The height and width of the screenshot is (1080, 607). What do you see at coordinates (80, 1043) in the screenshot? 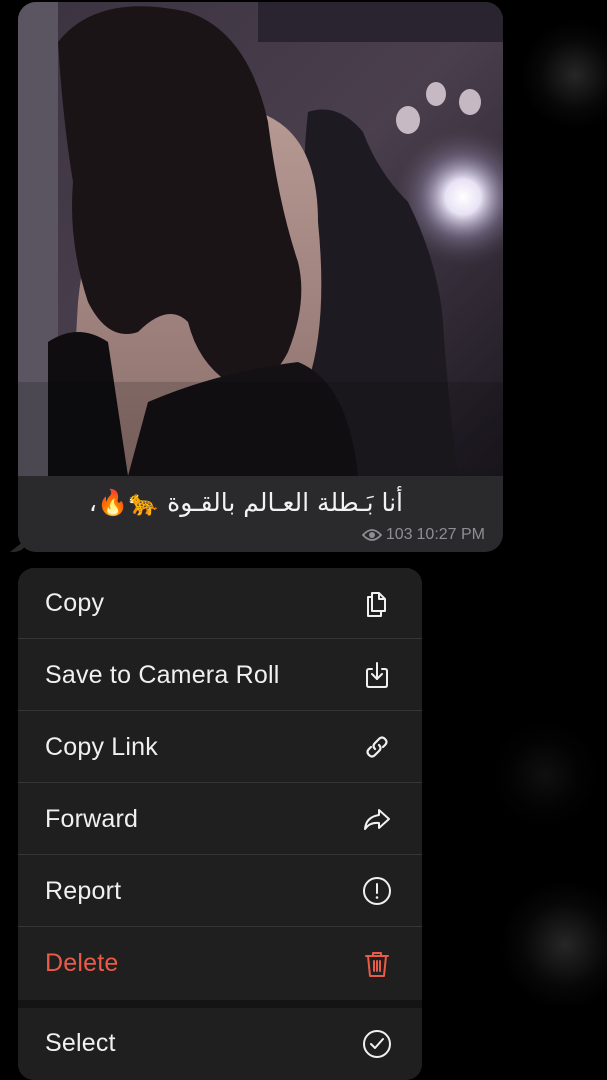
I see `menu-item-label: Select` at bounding box center [80, 1043].